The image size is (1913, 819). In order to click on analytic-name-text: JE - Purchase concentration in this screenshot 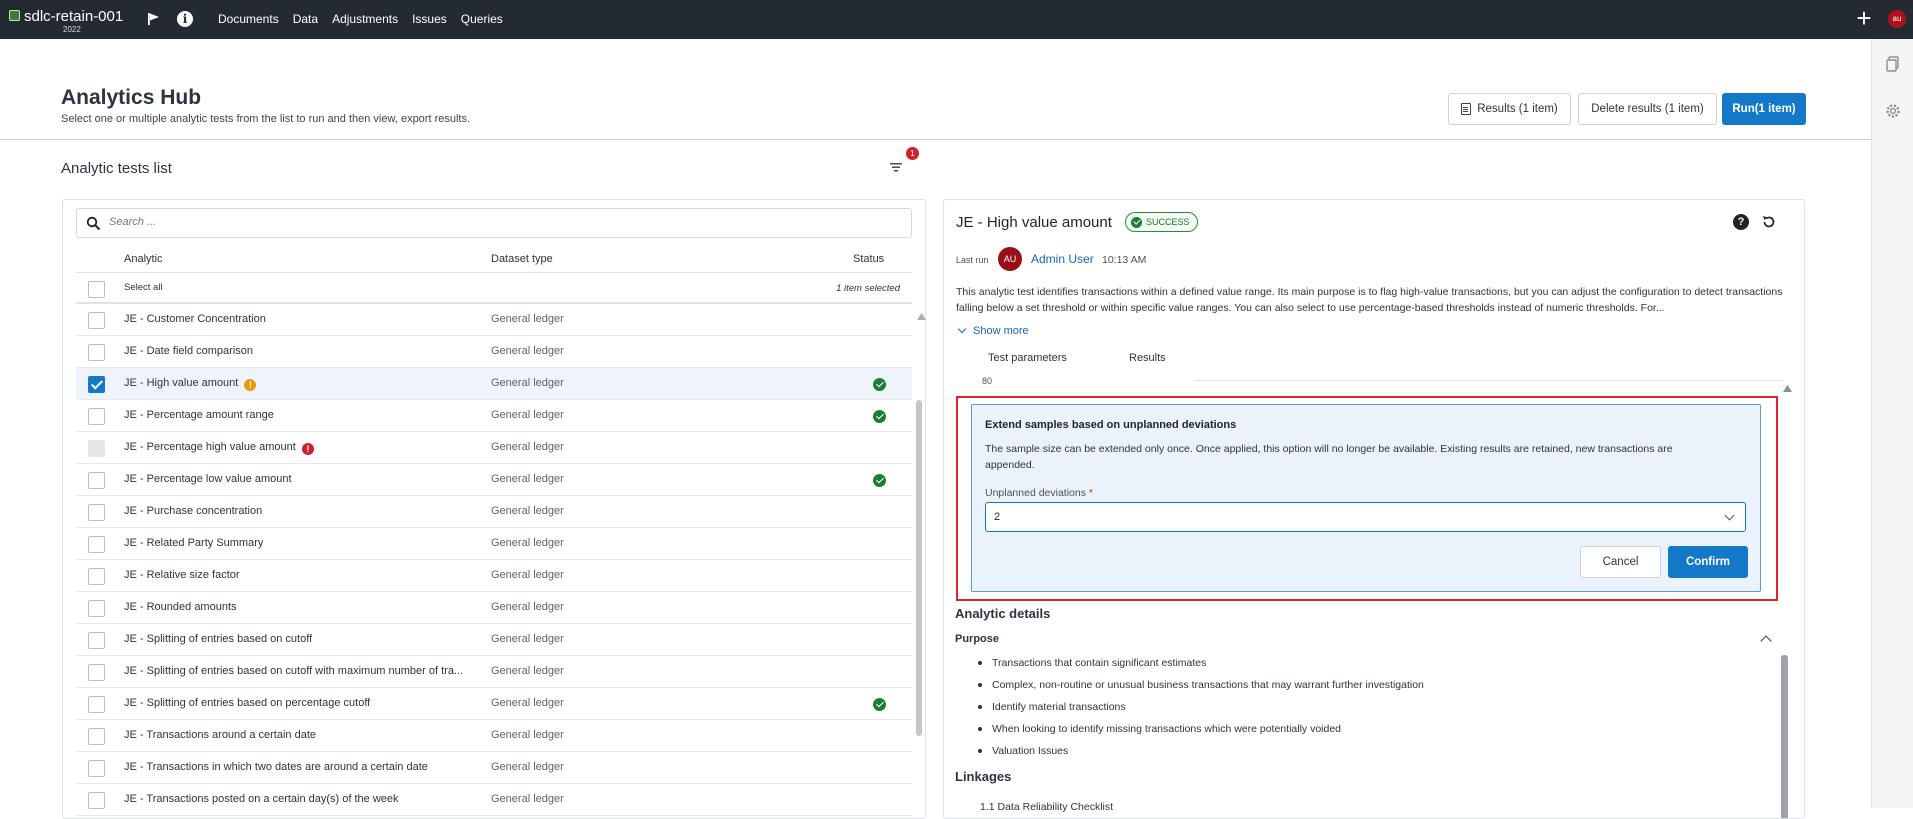, I will do `click(193, 511)`.